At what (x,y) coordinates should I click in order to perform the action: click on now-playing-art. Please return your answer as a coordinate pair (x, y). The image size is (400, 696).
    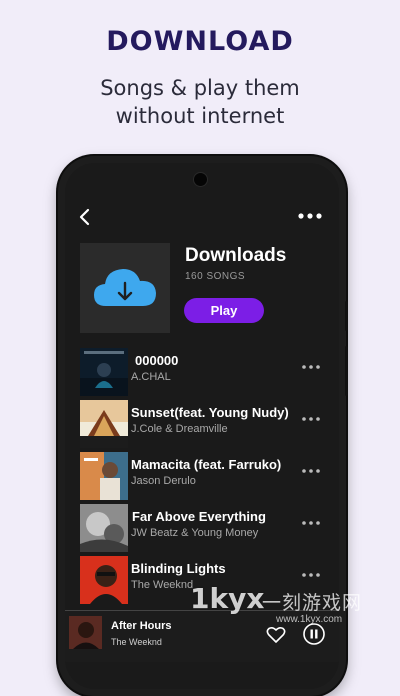
    Looking at the image, I should click on (85, 632).